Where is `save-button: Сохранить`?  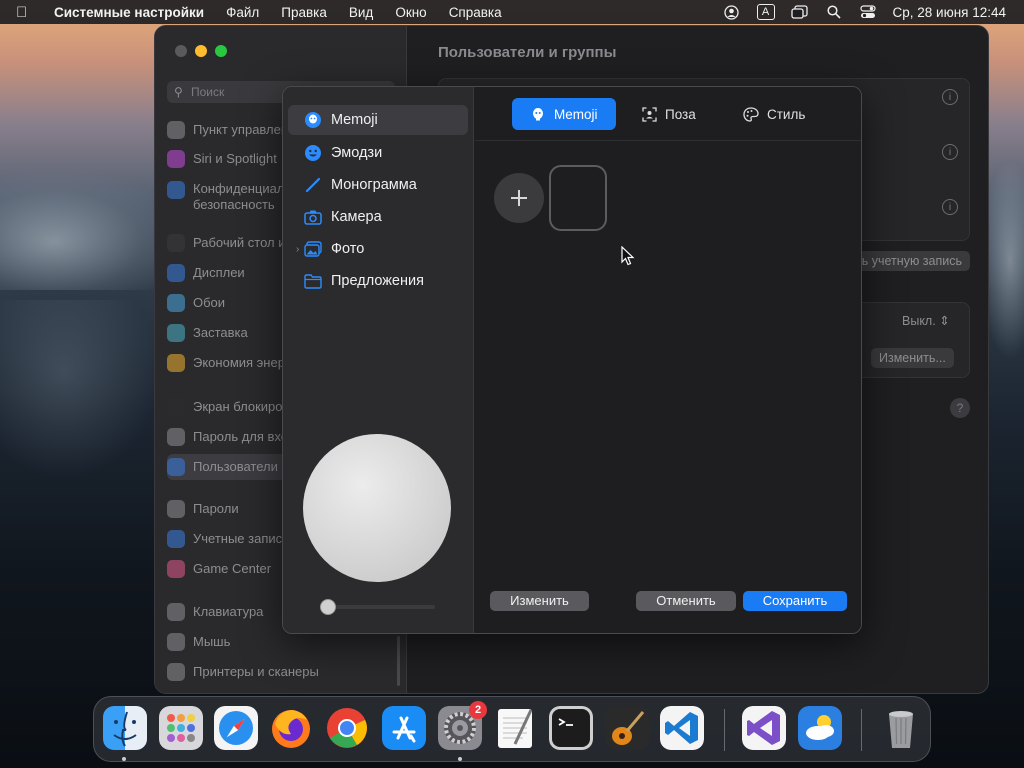
save-button: Сохранить is located at coordinates (795, 601).